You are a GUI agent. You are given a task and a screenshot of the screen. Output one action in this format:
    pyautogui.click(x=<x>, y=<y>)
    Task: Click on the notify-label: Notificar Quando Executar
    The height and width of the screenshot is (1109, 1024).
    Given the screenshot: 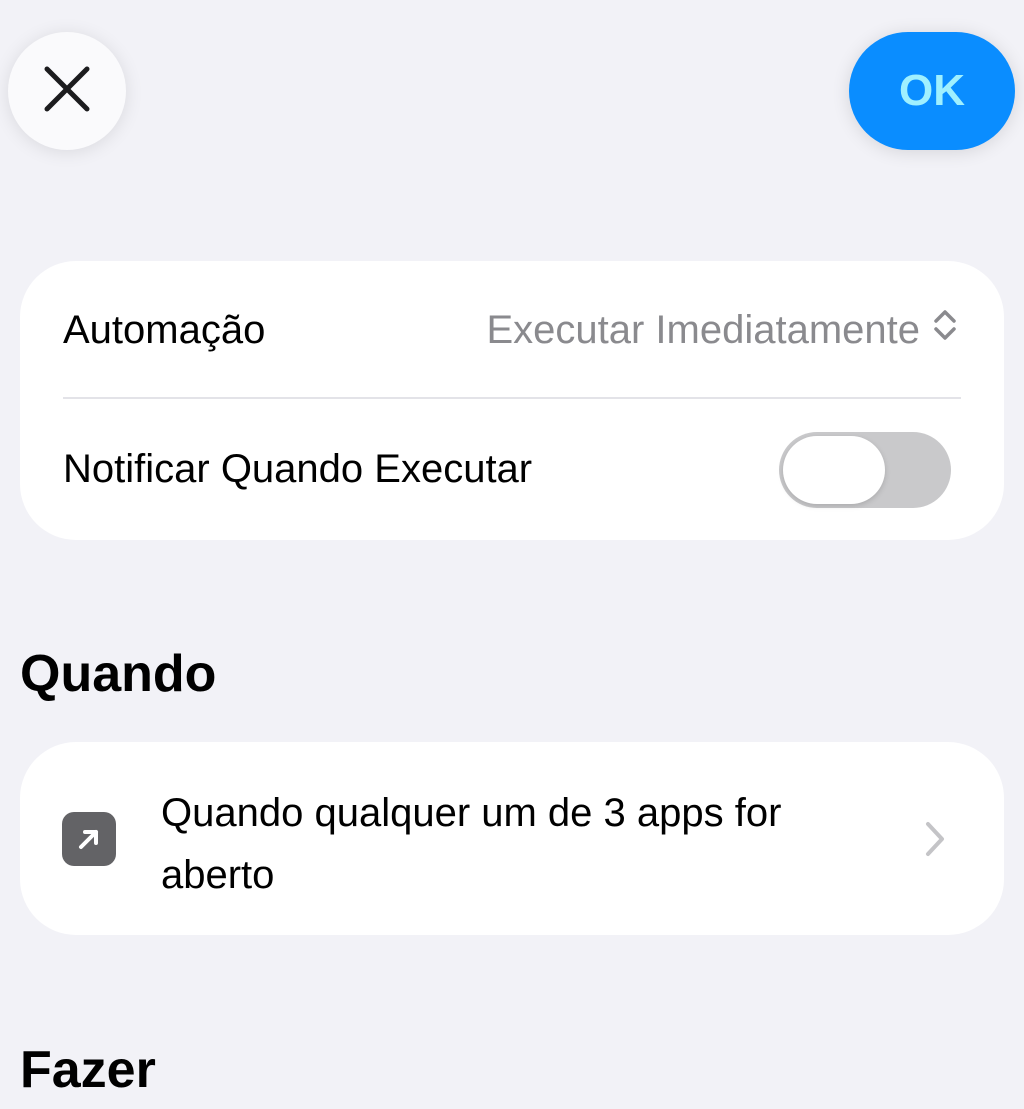 What is the action you would take?
    pyautogui.click(x=298, y=469)
    